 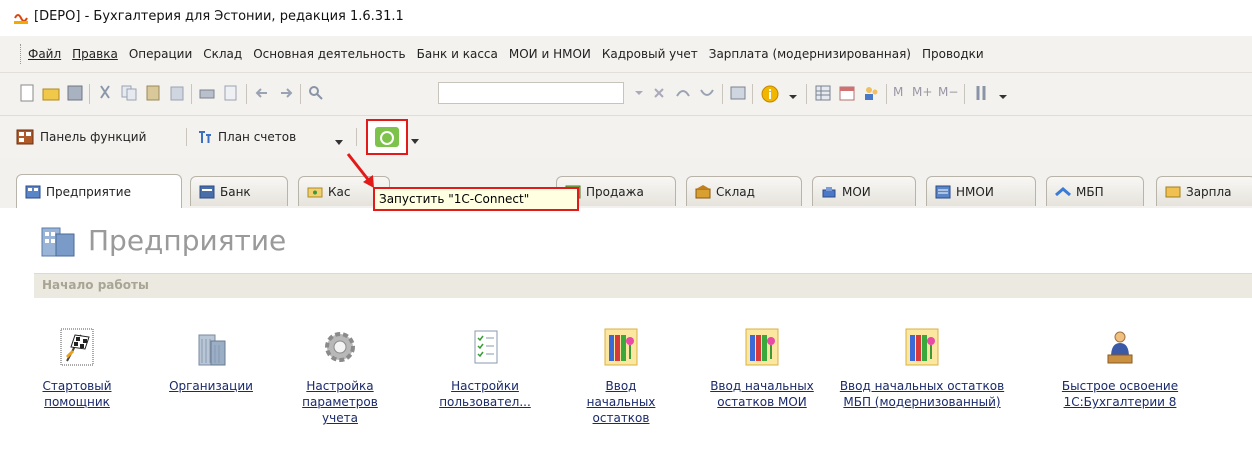 I want to click on search-next-icon, so click(x=683, y=93).